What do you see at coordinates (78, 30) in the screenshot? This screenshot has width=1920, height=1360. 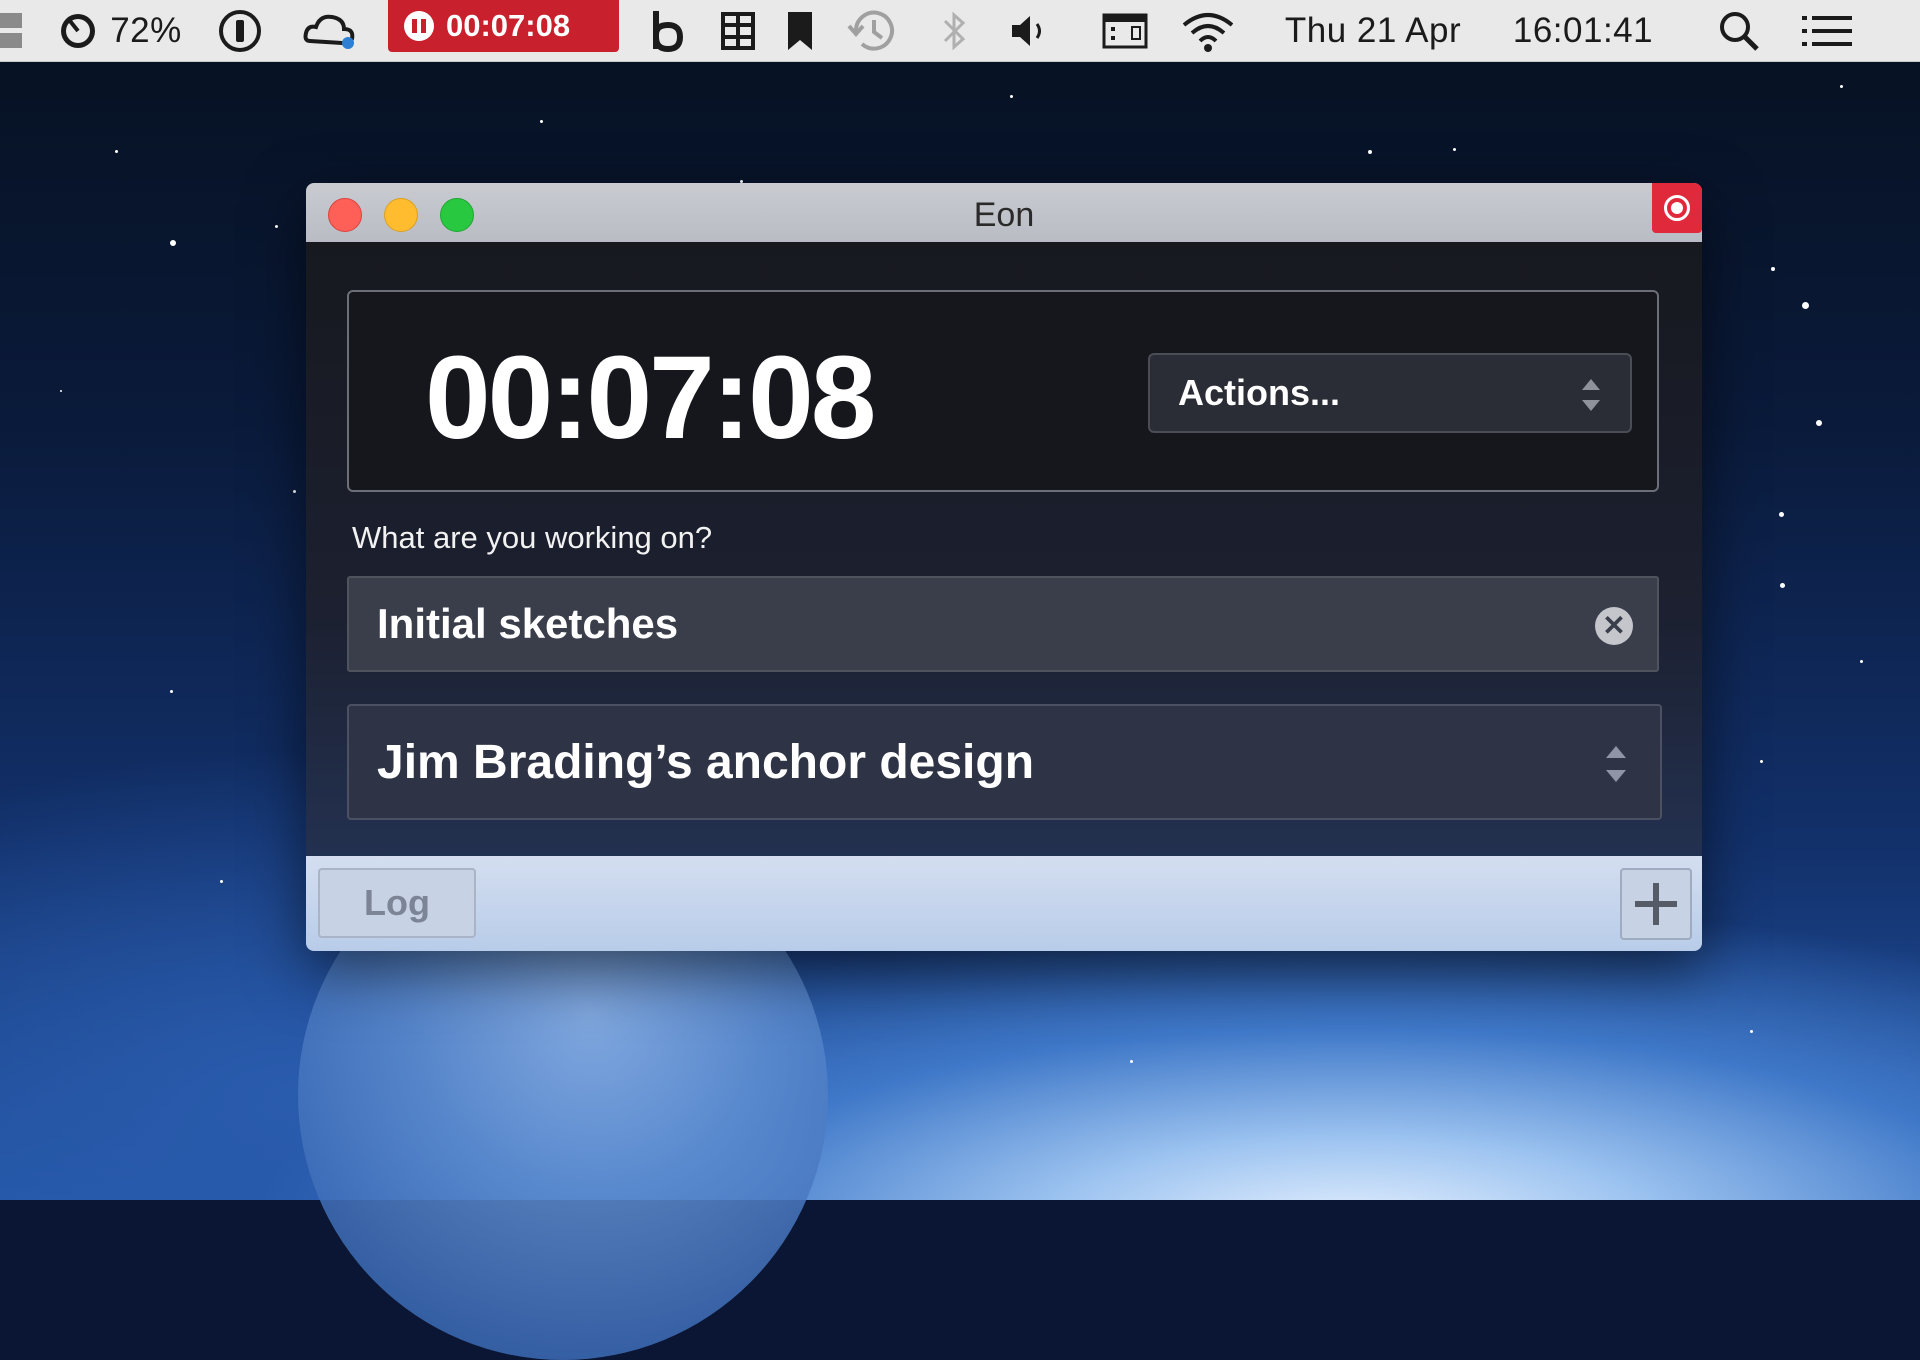 I see `battery-gauge-icon` at bounding box center [78, 30].